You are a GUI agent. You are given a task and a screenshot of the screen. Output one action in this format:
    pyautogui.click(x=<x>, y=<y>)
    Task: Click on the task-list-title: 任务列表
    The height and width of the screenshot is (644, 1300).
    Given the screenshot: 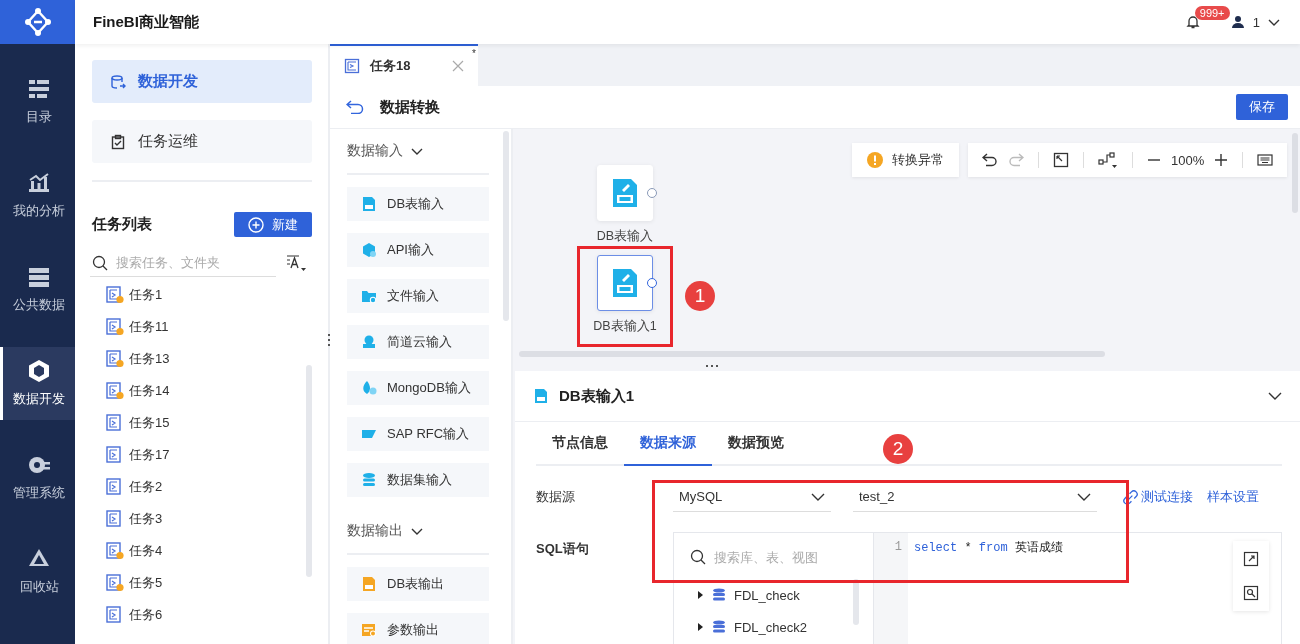 What is the action you would take?
    pyautogui.click(x=122, y=224)
    